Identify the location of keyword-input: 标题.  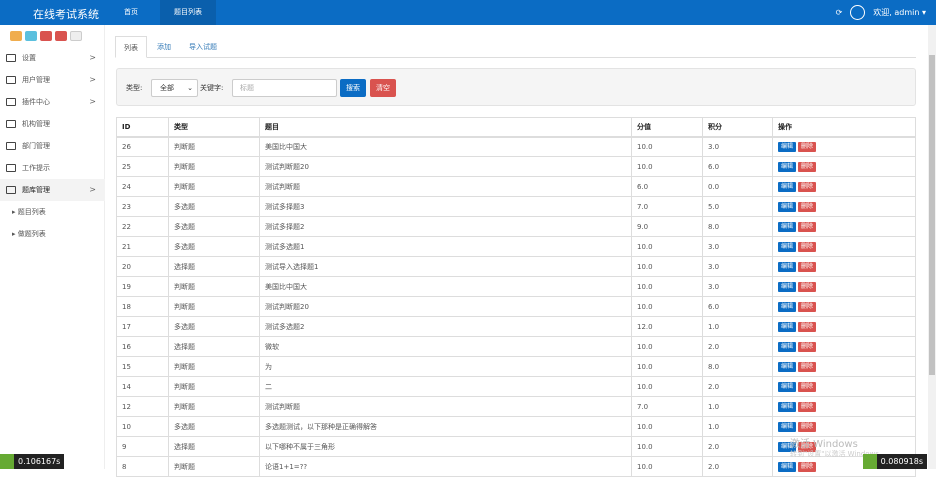
(284, 88).